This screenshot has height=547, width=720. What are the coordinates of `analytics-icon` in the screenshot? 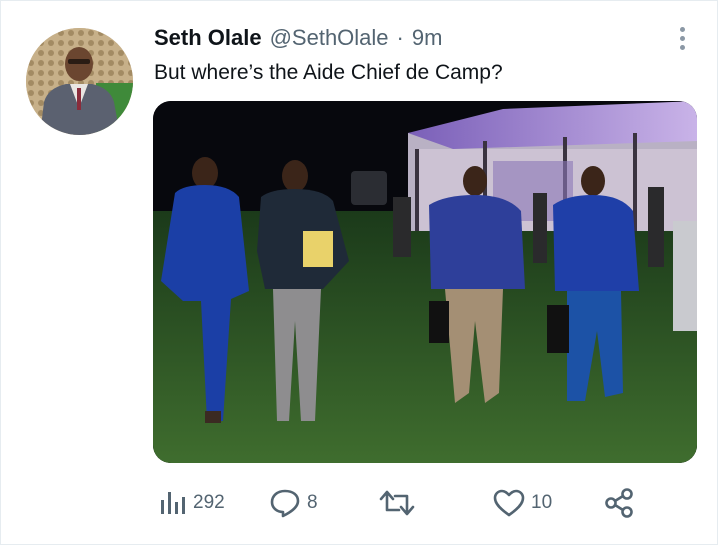 It's located at (173, 503).